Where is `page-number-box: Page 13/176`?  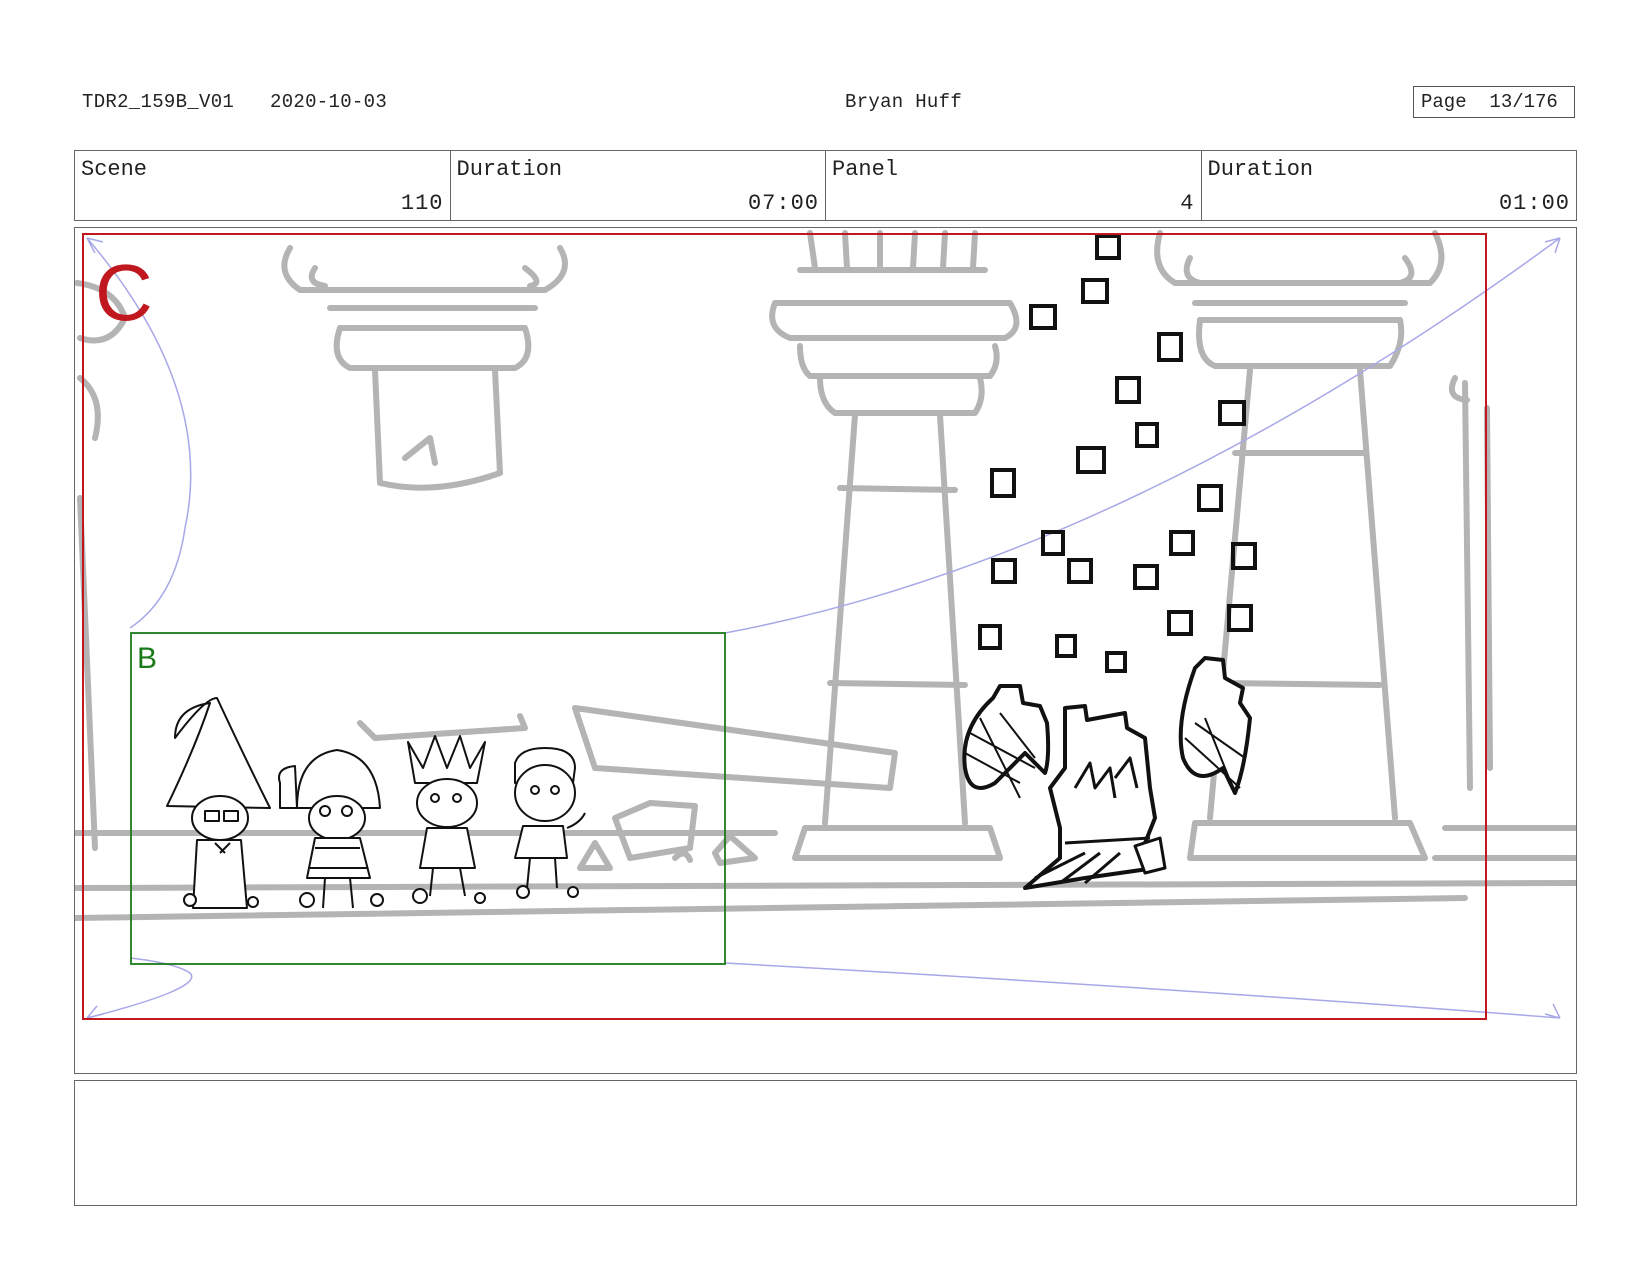
page-number-box: Page 13/176 is located at coordinates (1494, 102).